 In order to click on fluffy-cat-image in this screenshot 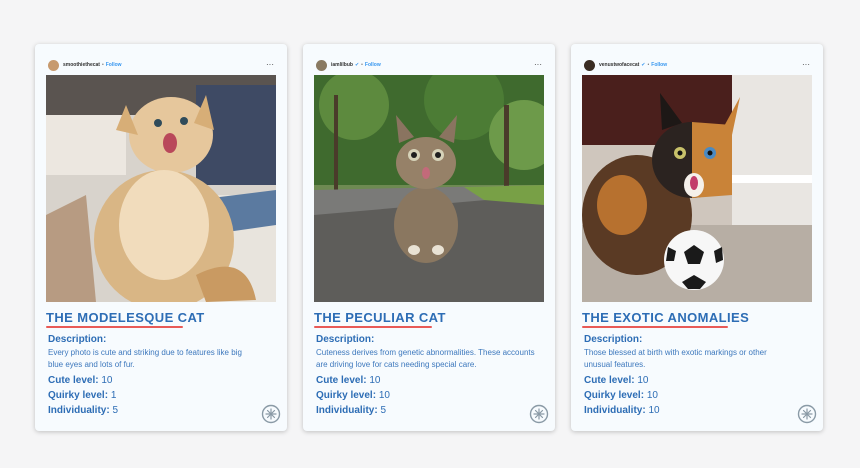, I will do `click(161, 188)`.